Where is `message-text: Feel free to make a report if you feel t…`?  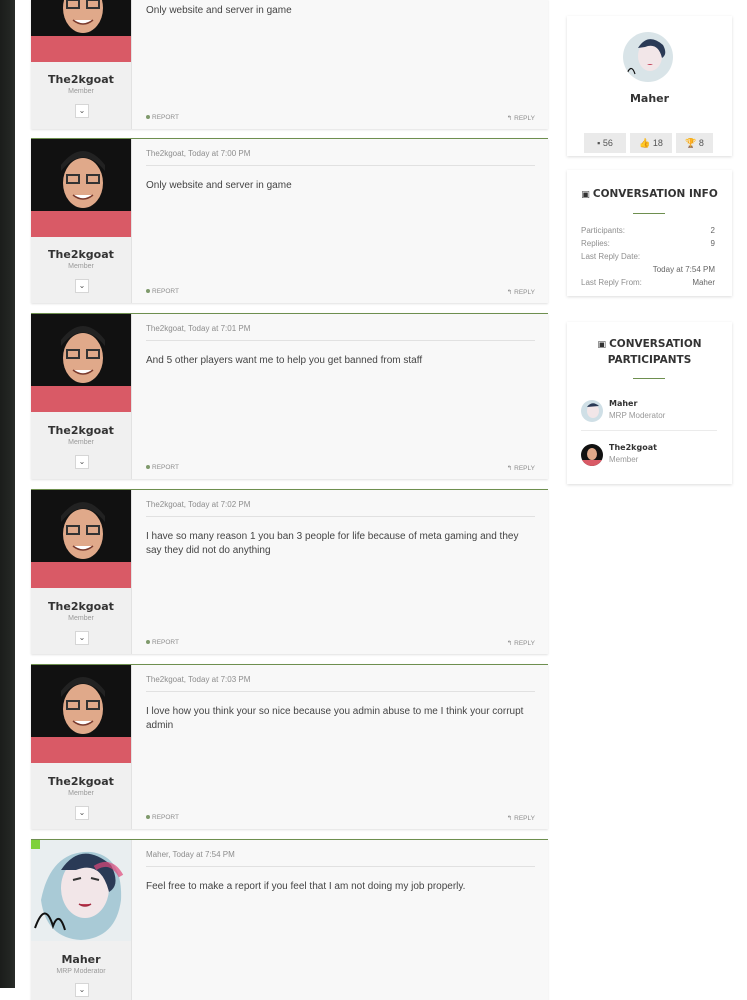
message-text: Feel free to make a report if you feel t… is located at coordinates (306, 886).